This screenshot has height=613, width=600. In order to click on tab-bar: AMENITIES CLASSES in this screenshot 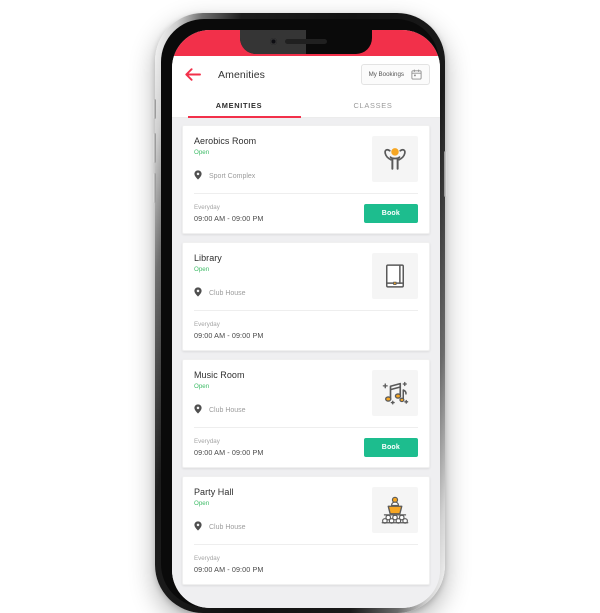, I will do `click(306, 105)`.